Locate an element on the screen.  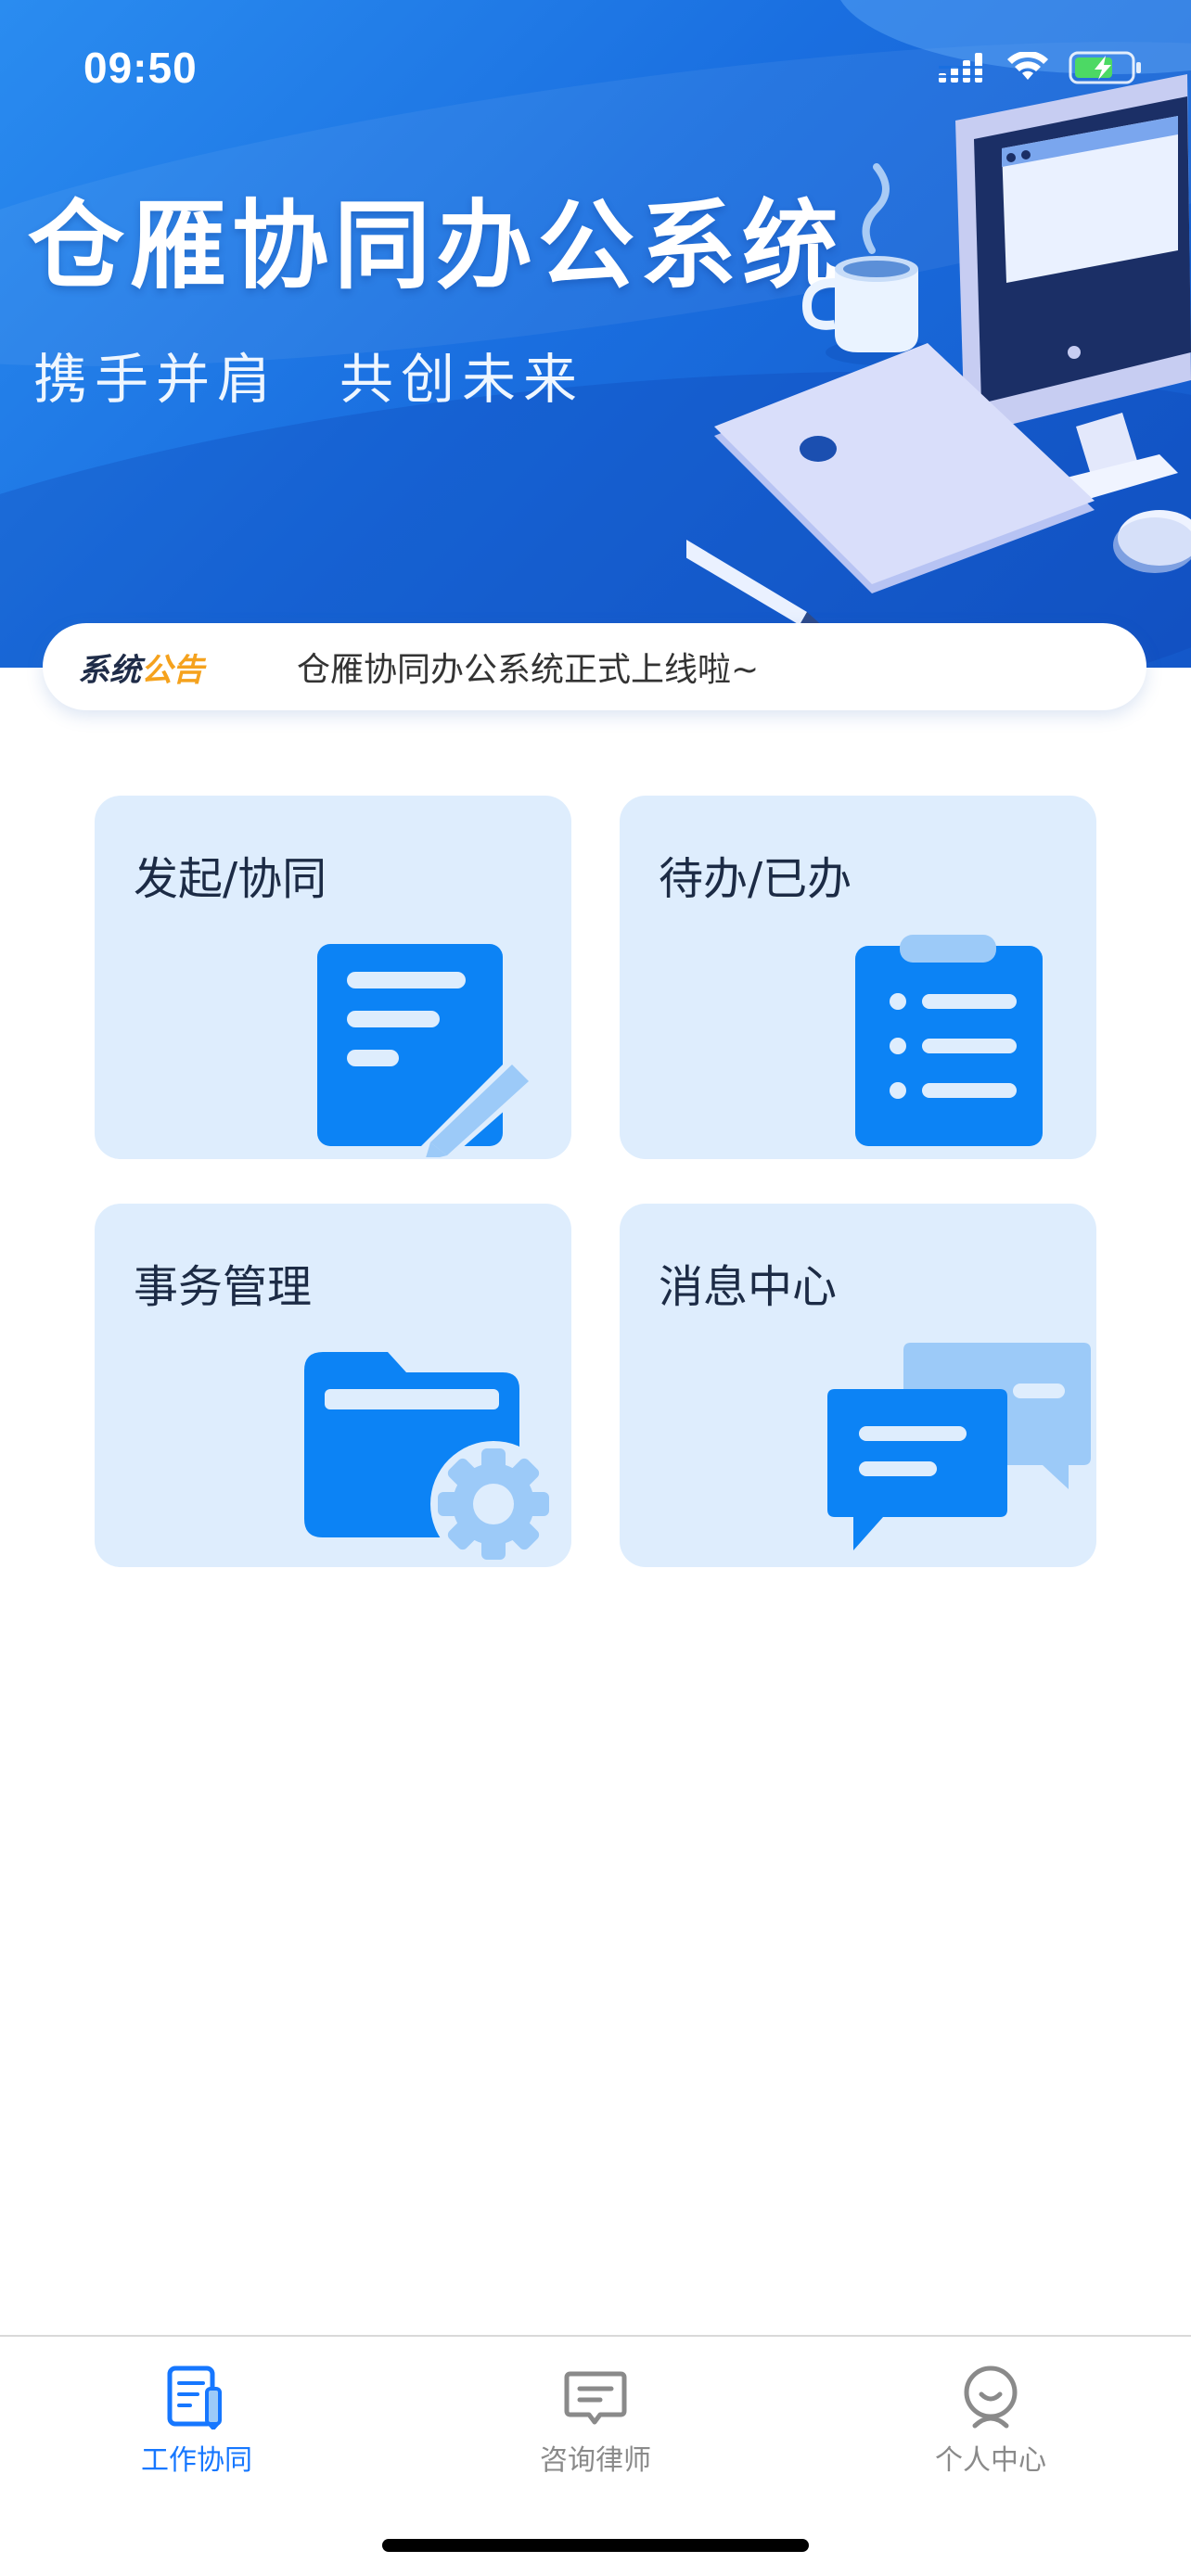
tab-work-collaboration: 工作协同 is located at coordinates (196, 2434).